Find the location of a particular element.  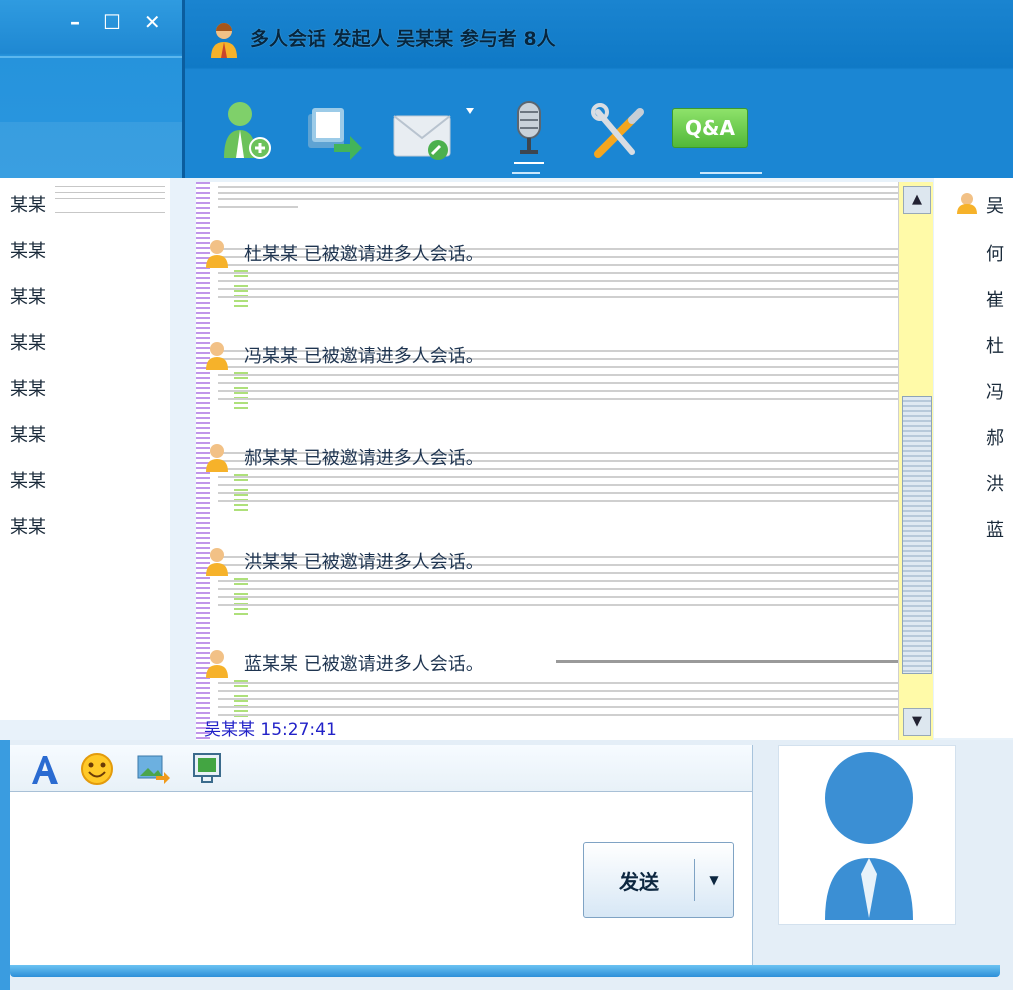

send-file-icon is located at coordinates (334, 131).